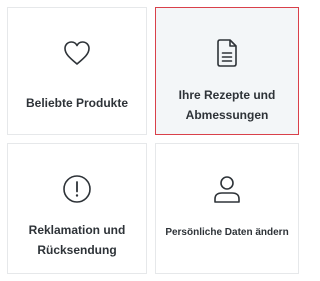  What do you see at coordinates (77, 240) in the screenshot?
I see `tile-label: Reklamation und Rücksendung` at bounding box center [77, 240].